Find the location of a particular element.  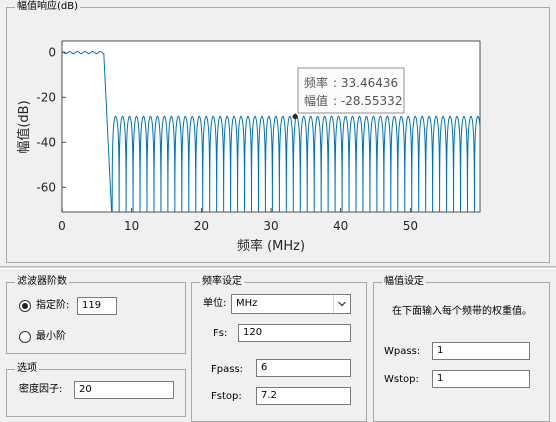

wpass-input: 1 is located at coordinates (481, 351).